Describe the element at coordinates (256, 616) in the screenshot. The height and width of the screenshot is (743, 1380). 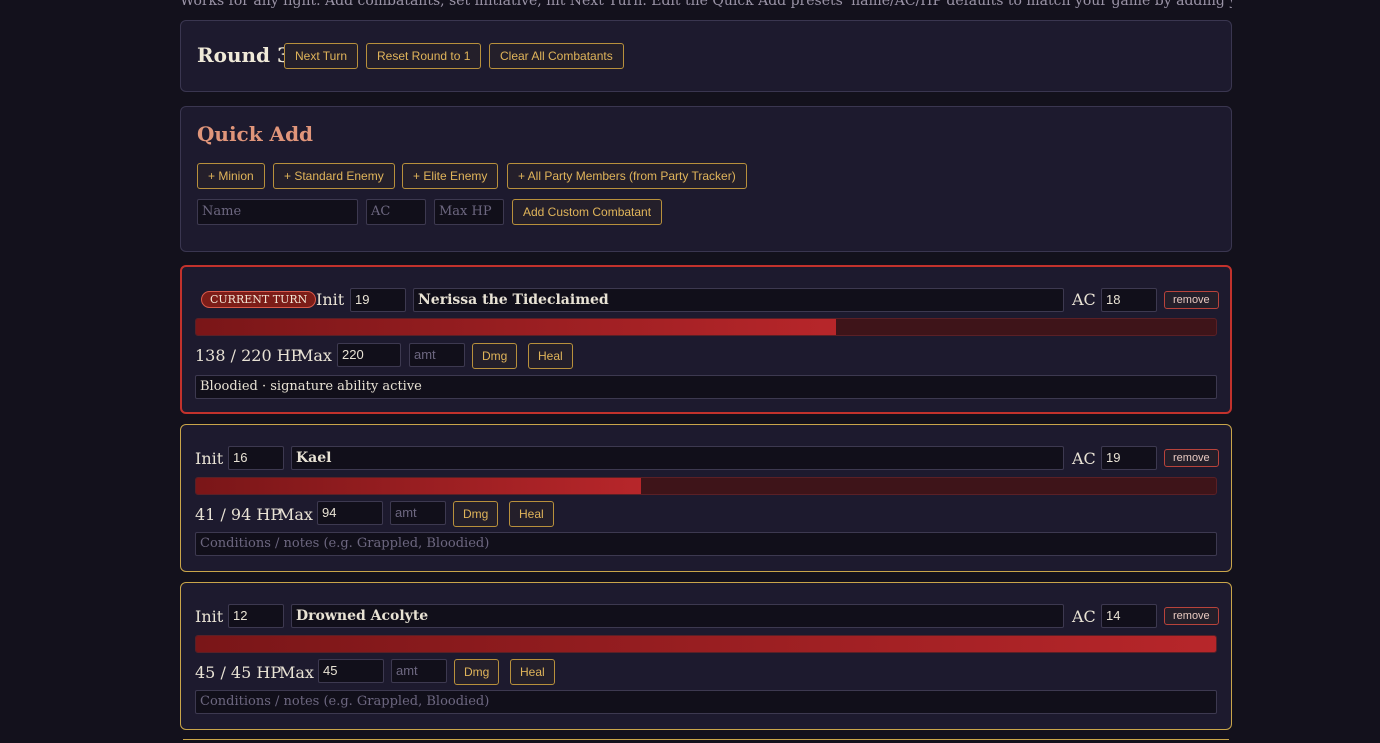
I see `init-input: 12` at that location.